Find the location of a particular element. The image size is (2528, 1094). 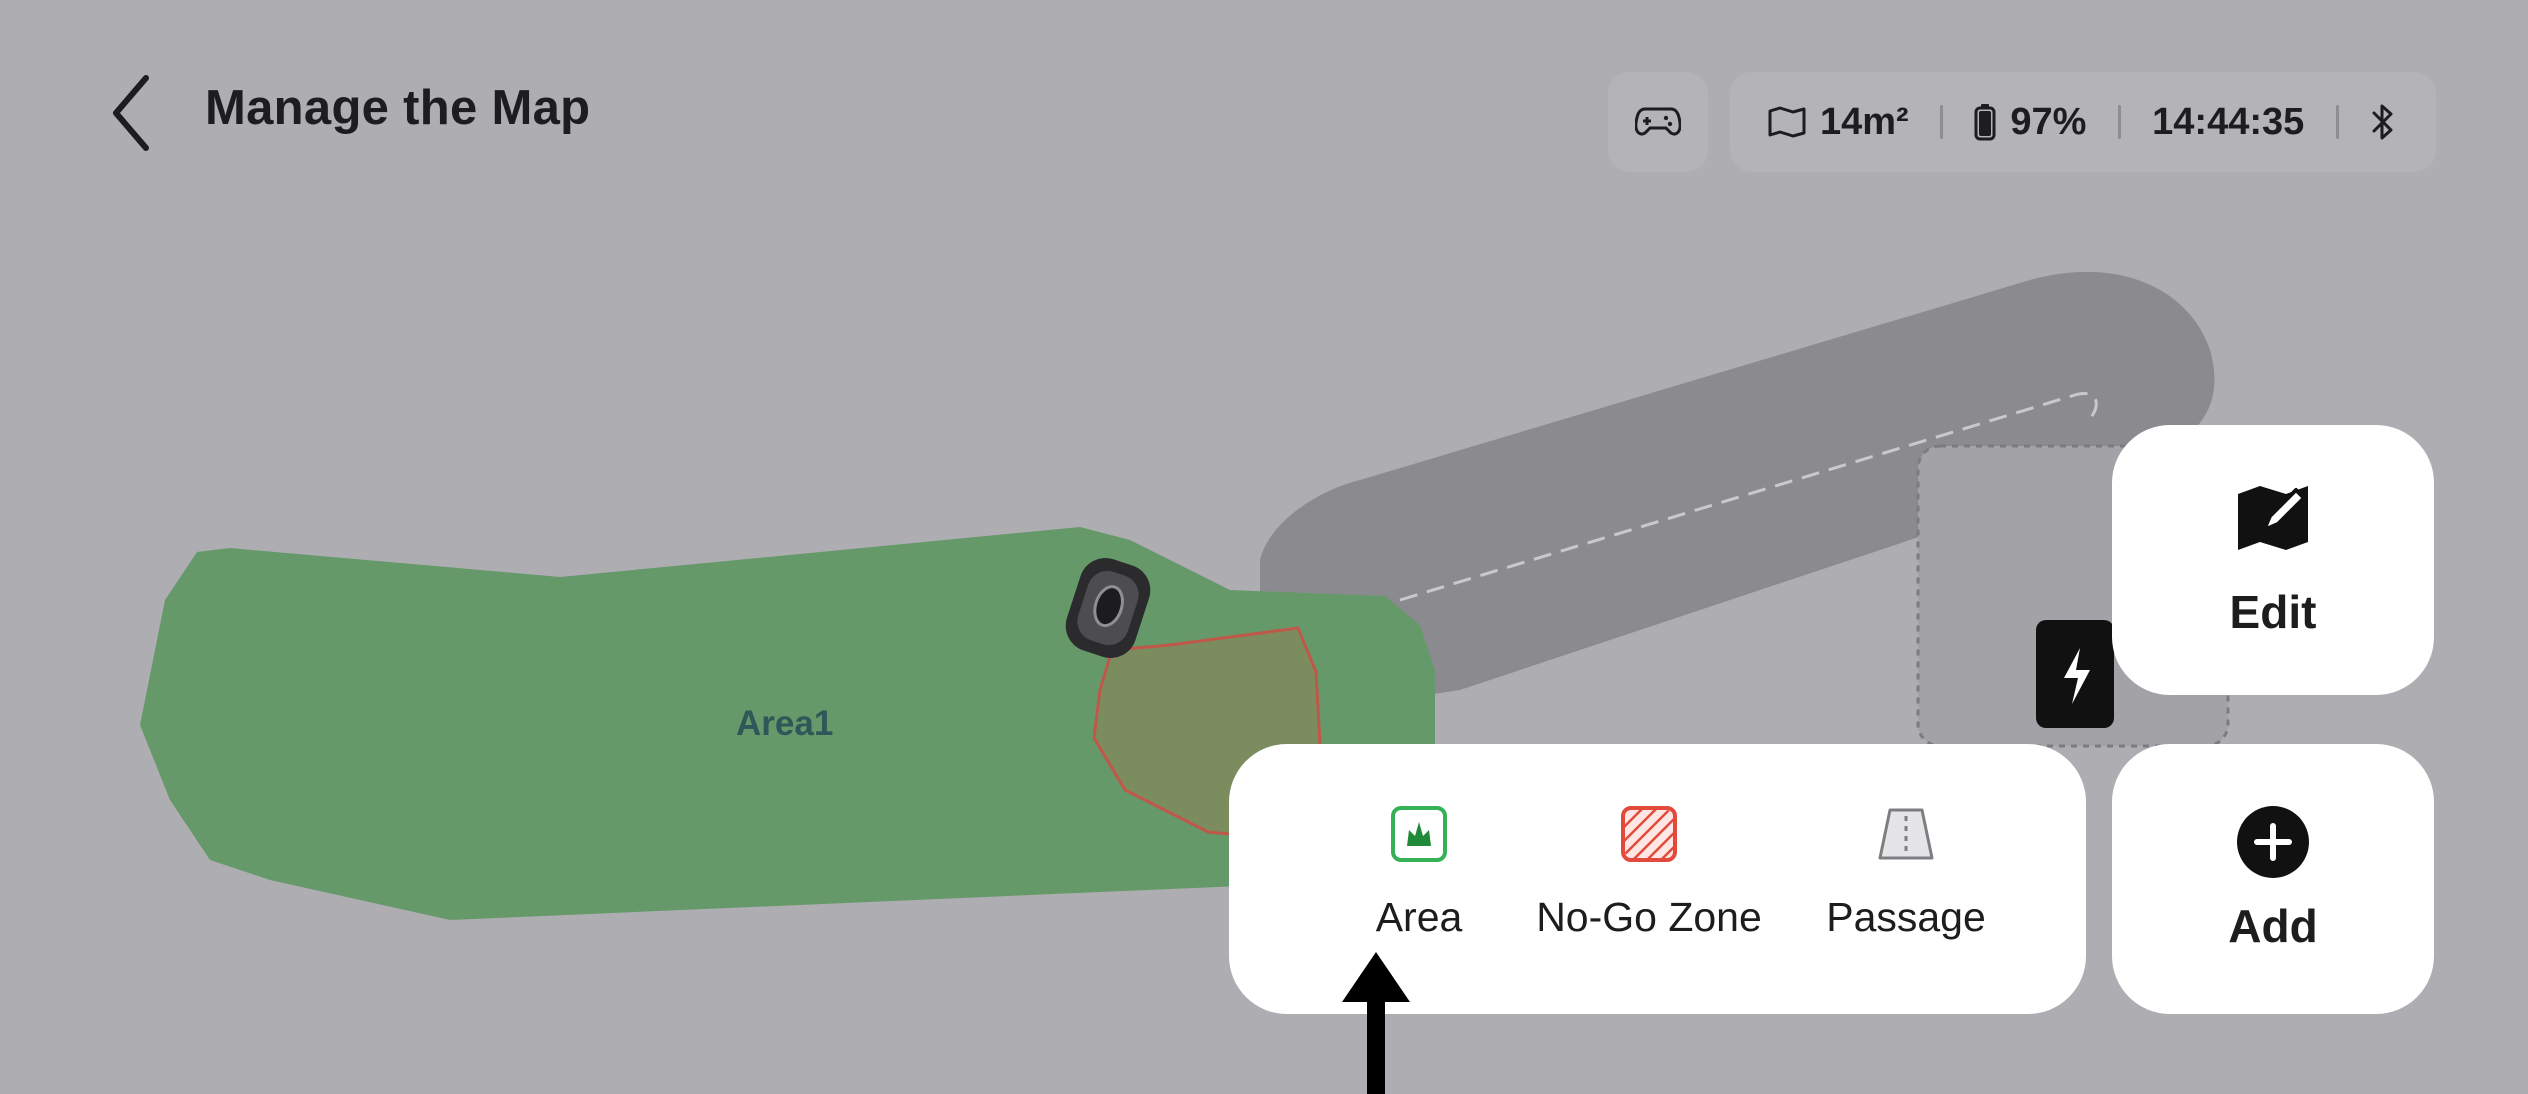

gamepad-icon is located at coordinates (1658, 121).